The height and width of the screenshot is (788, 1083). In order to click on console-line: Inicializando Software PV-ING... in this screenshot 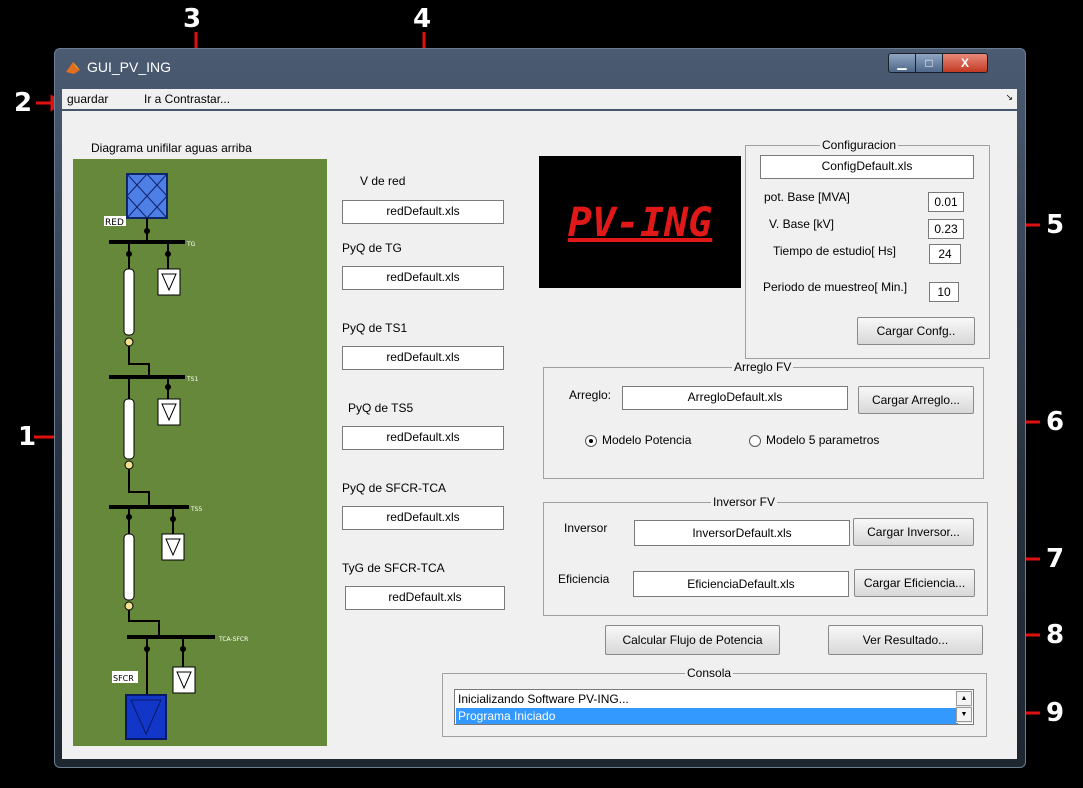, I will do `click(707, 699)`.